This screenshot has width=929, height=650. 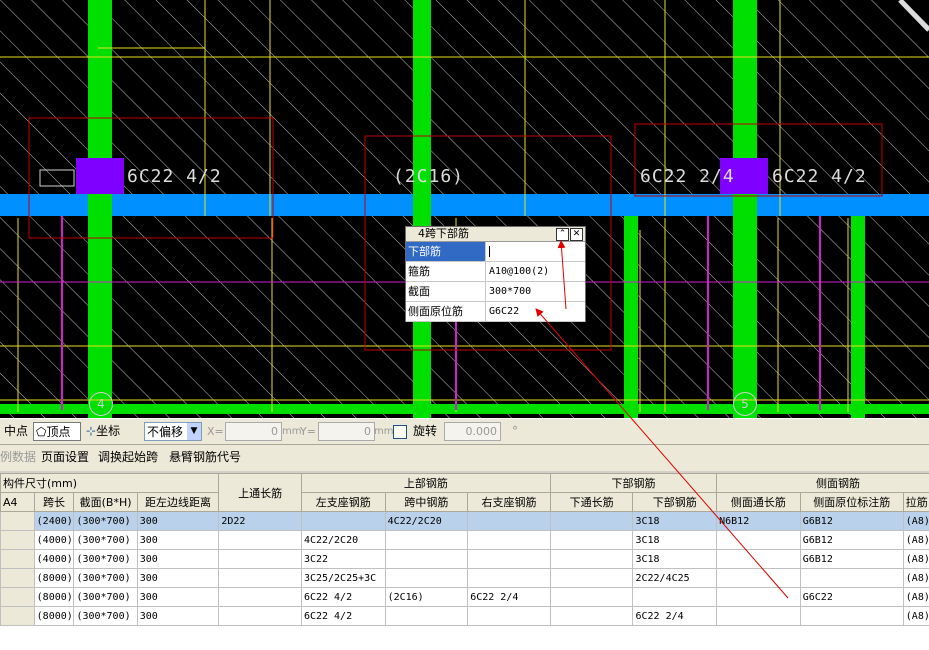 I want to click on table-row: (4000) (300*700) 300 4C22/2C20 3C18 G6B12 (A8), so click(x=464, y=540).